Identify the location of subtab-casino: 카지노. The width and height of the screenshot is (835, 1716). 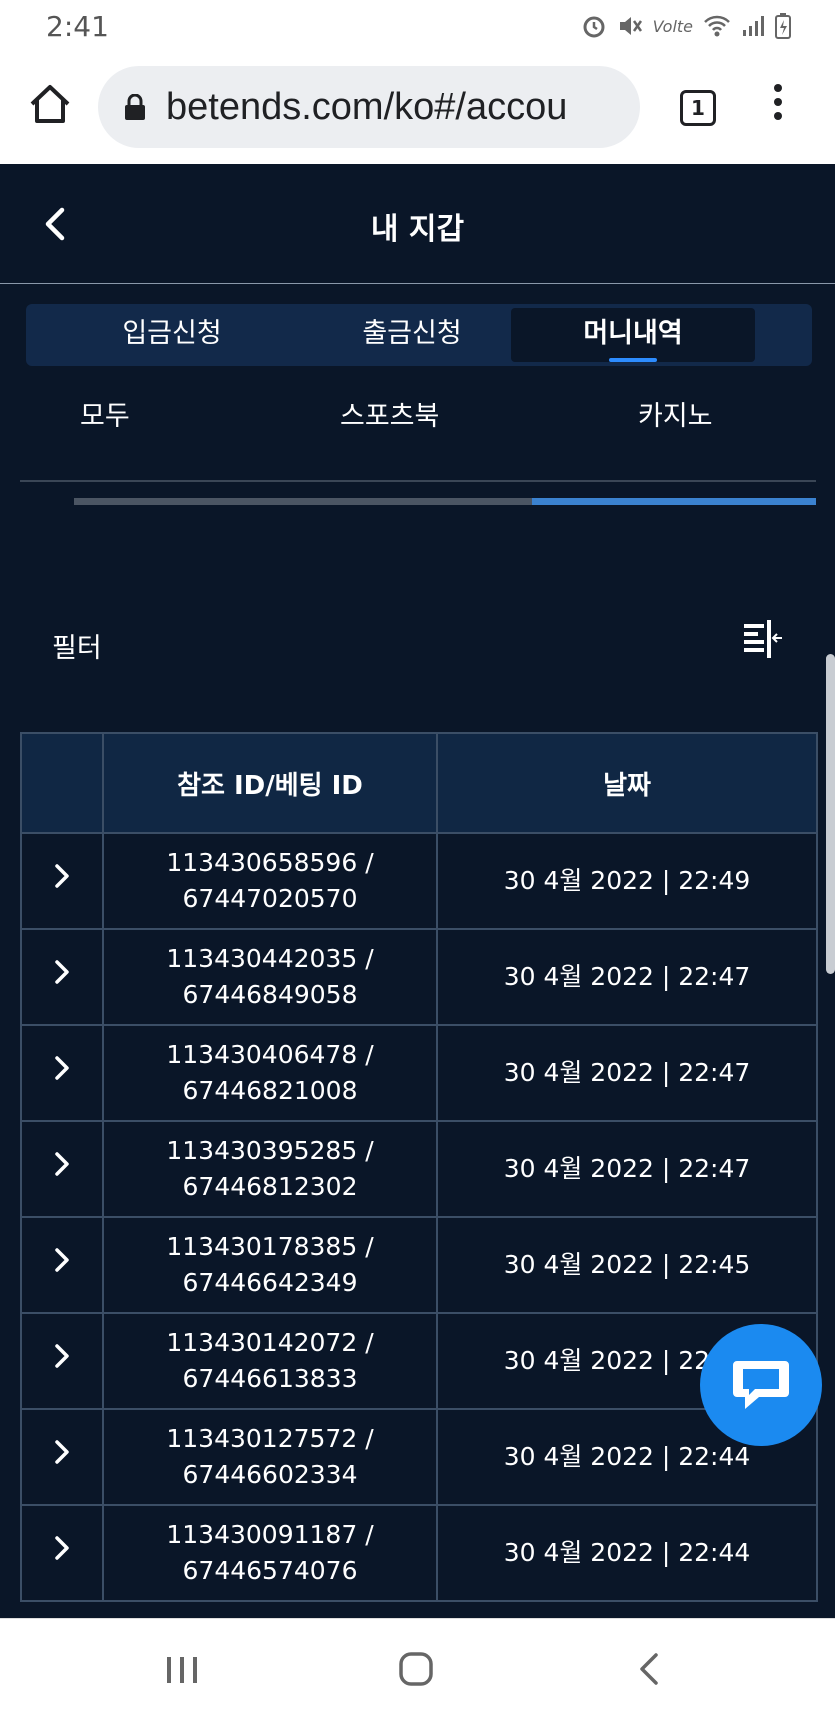
(675, 413).